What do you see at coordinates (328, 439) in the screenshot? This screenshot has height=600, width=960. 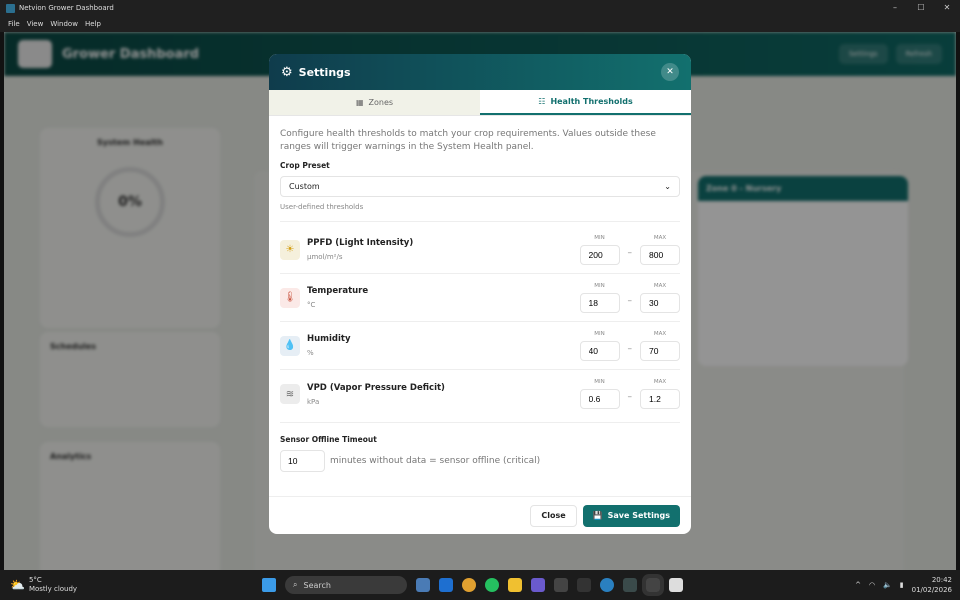 I see `timeout-label: Sensor Offline Timeout` at bounding box center [328, 439].